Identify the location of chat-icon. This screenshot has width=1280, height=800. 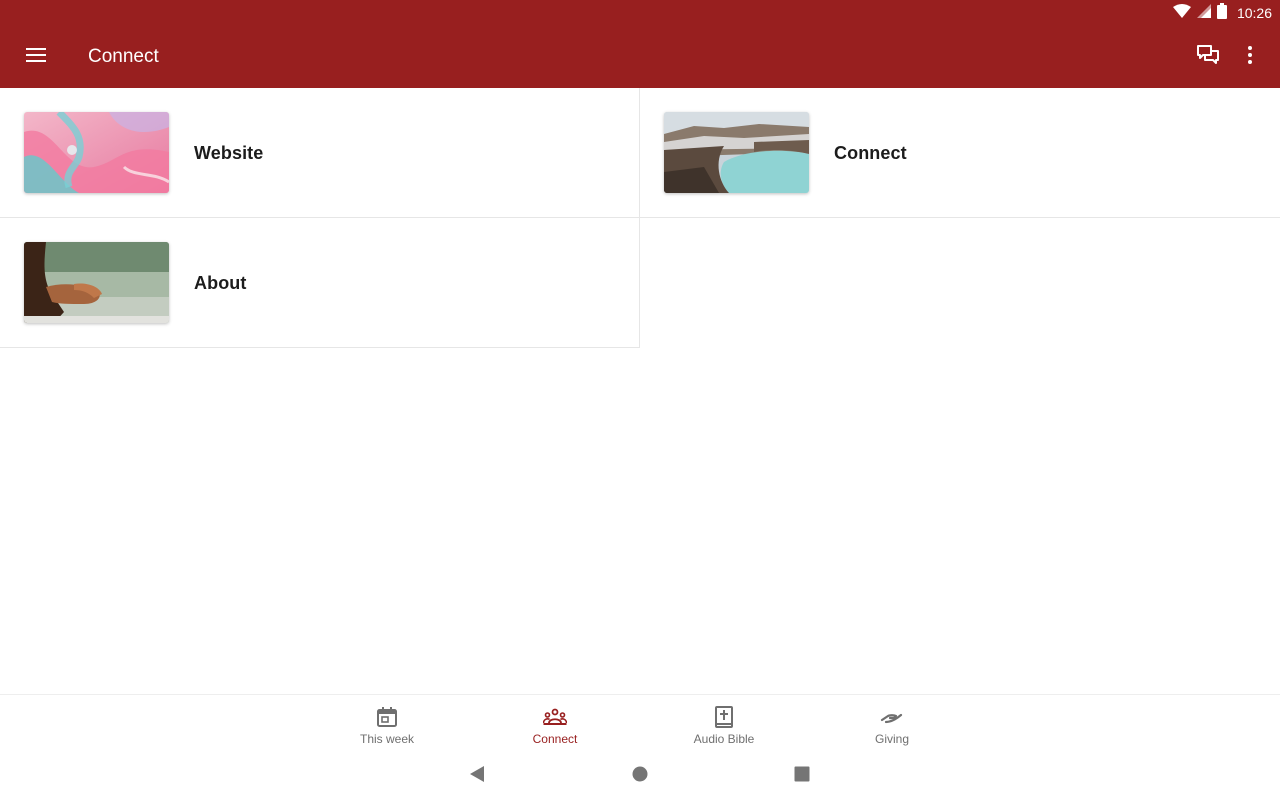
(1208, 57).